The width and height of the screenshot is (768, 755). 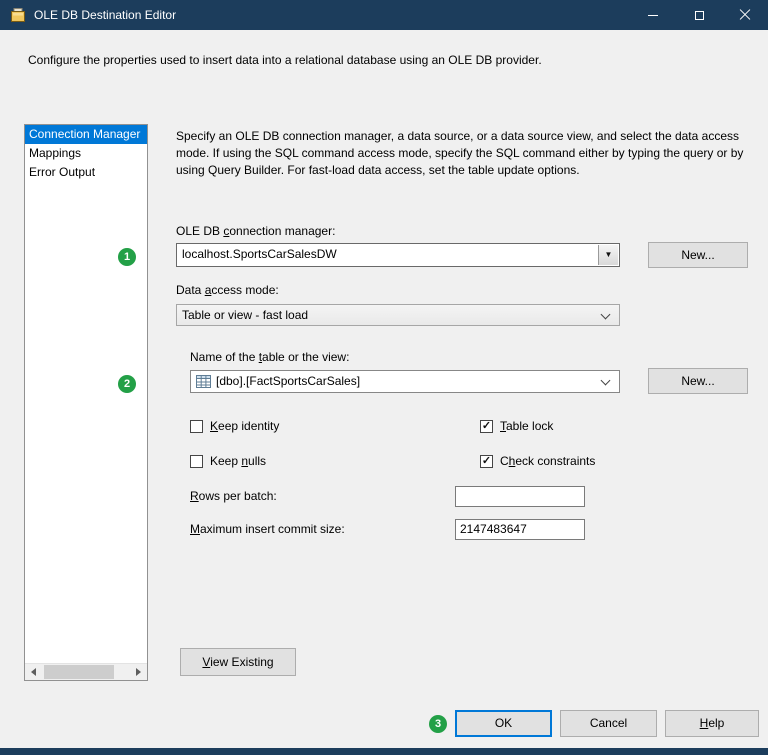 I want to click on connection-manager-label: OLE DB connection manager:, so click(x=255, y=231).